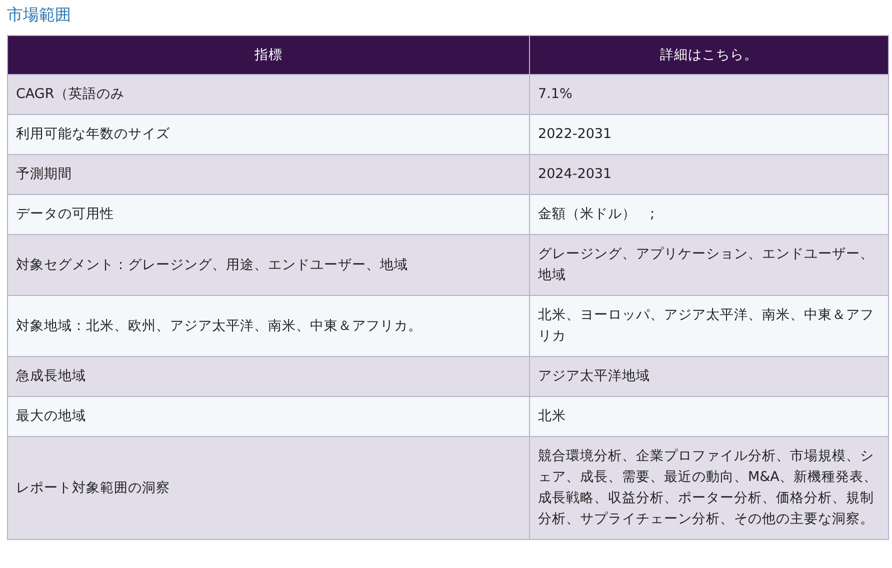  Describe the element at coordinates (269, 416) in the screenshot. I see `table-cell: 最大の地域` at that location.